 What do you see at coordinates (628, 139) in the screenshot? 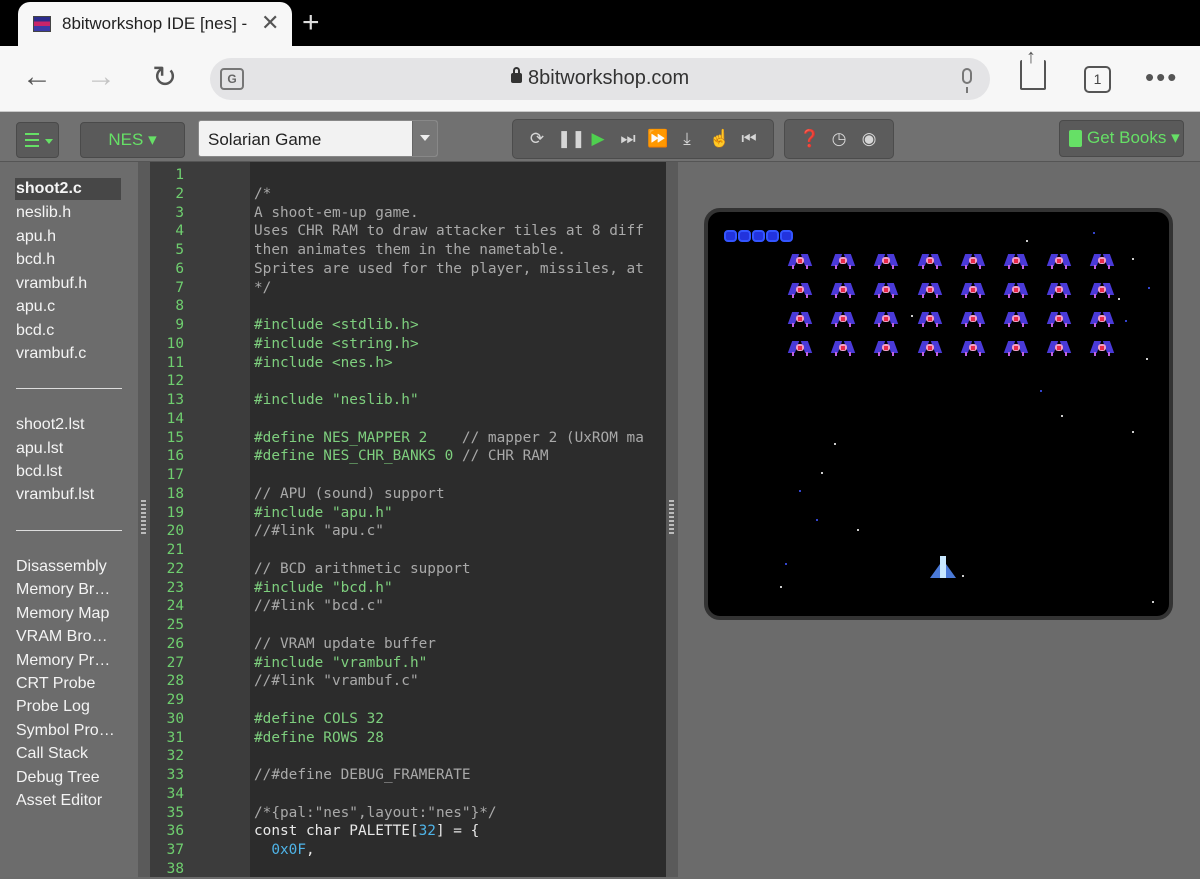
I see `step-icon: ⏭` at bounding box center [628, 139].